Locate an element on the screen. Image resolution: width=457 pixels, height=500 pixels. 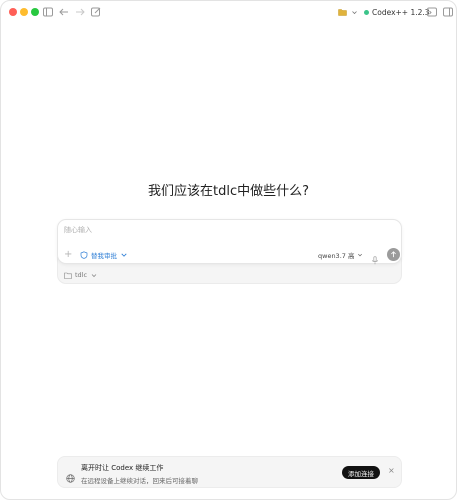
model-selector: qwen3.7 高 is located at coordinates (340, 255).